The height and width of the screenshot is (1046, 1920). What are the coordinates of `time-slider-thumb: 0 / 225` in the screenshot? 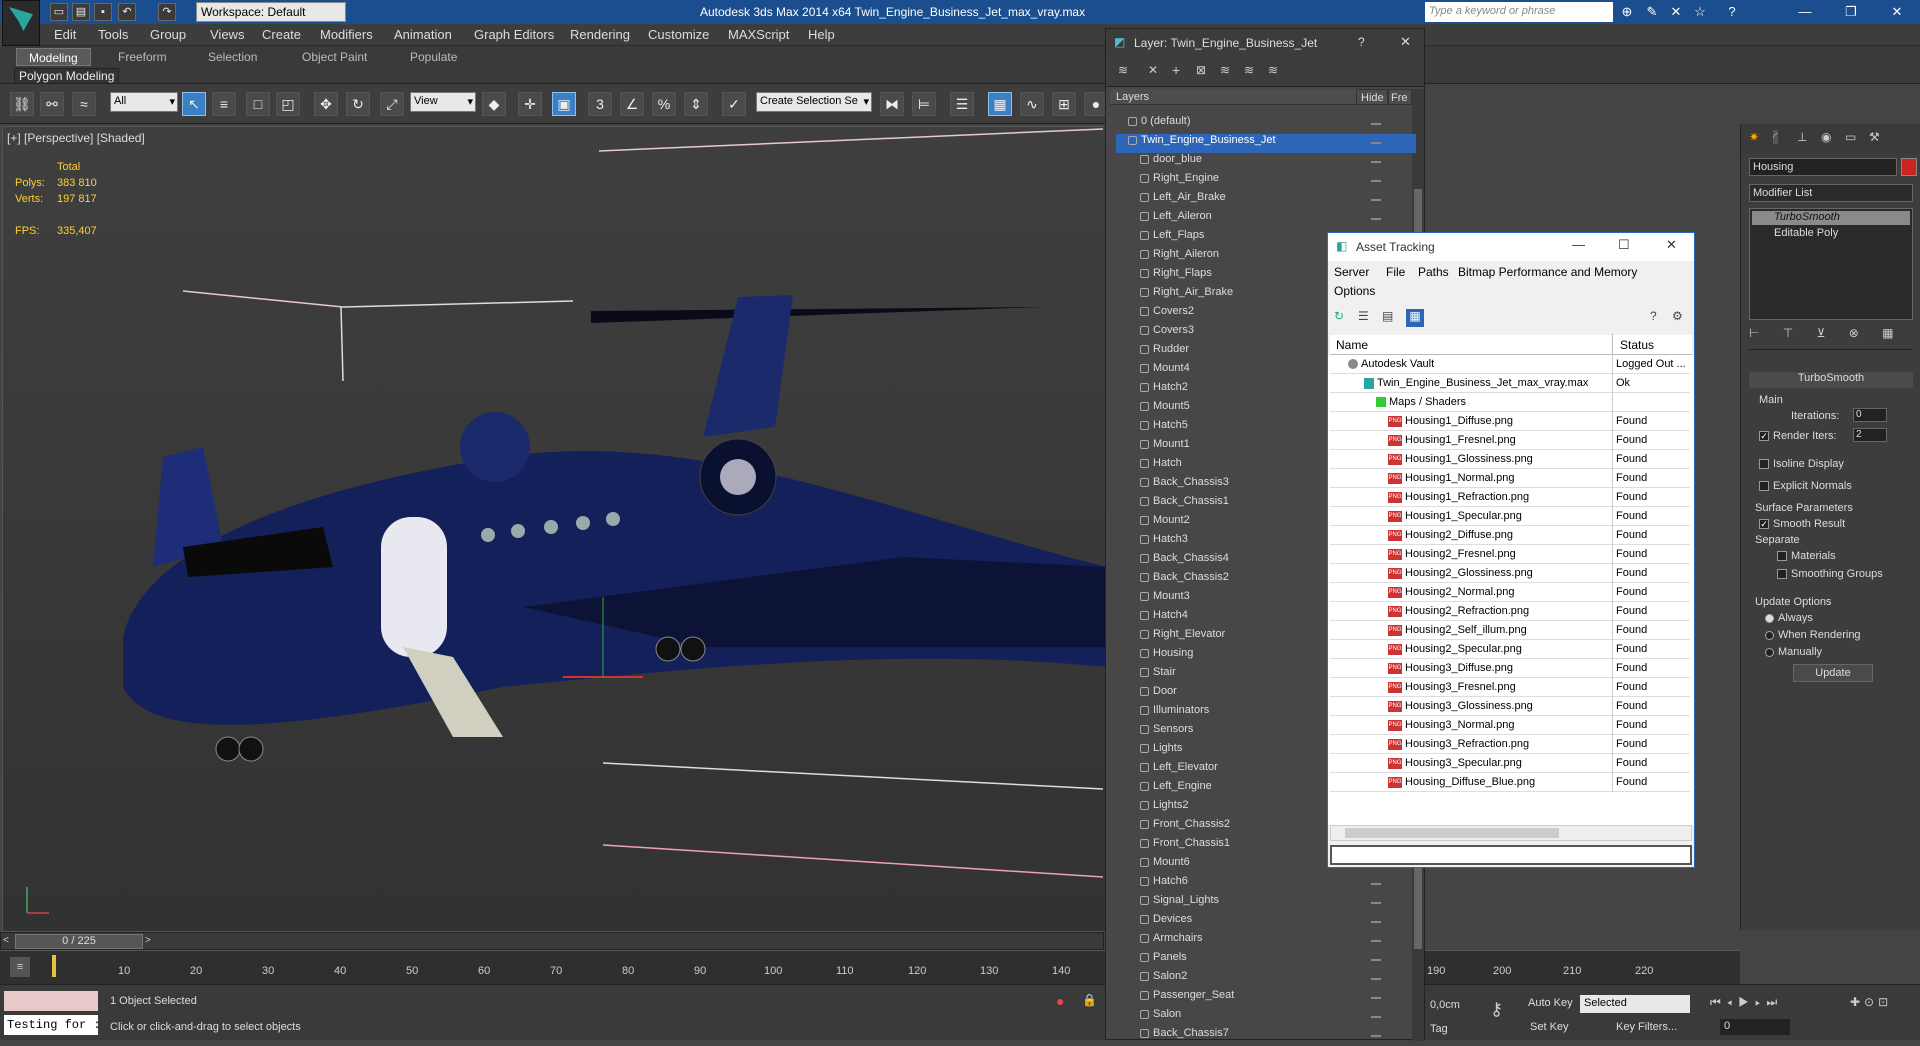 It's located at (79, 941).